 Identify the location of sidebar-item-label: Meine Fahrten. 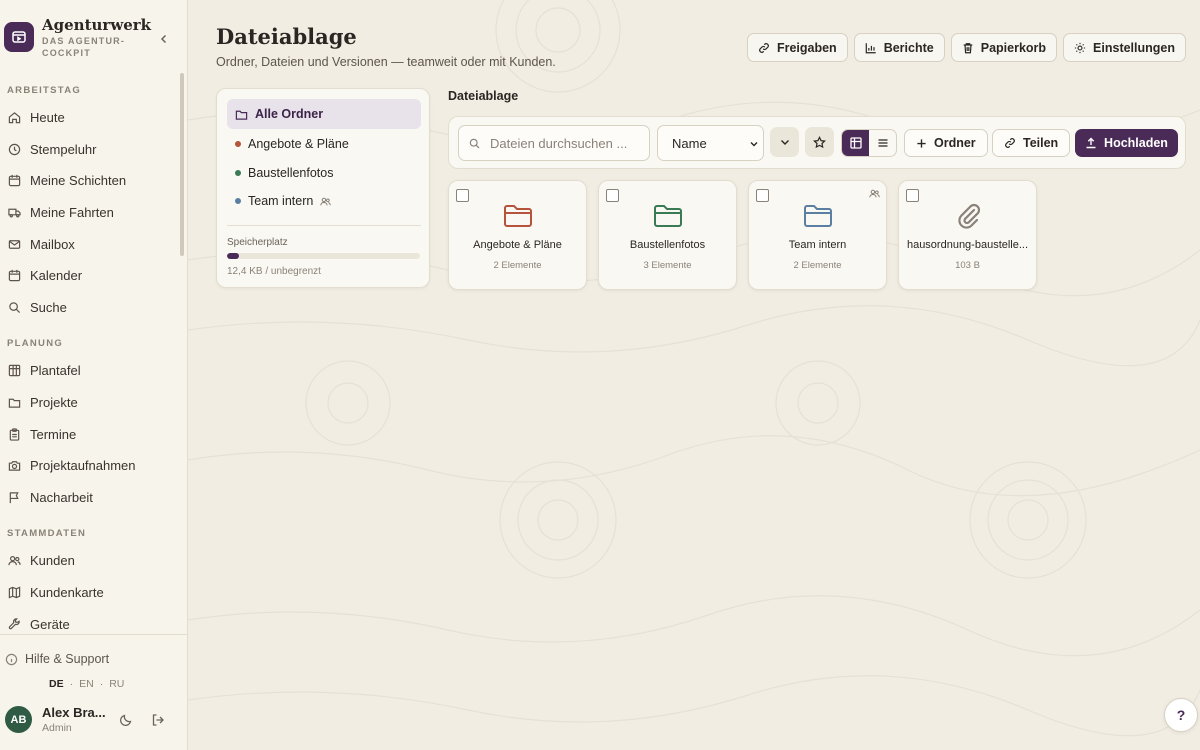
(72, 213).